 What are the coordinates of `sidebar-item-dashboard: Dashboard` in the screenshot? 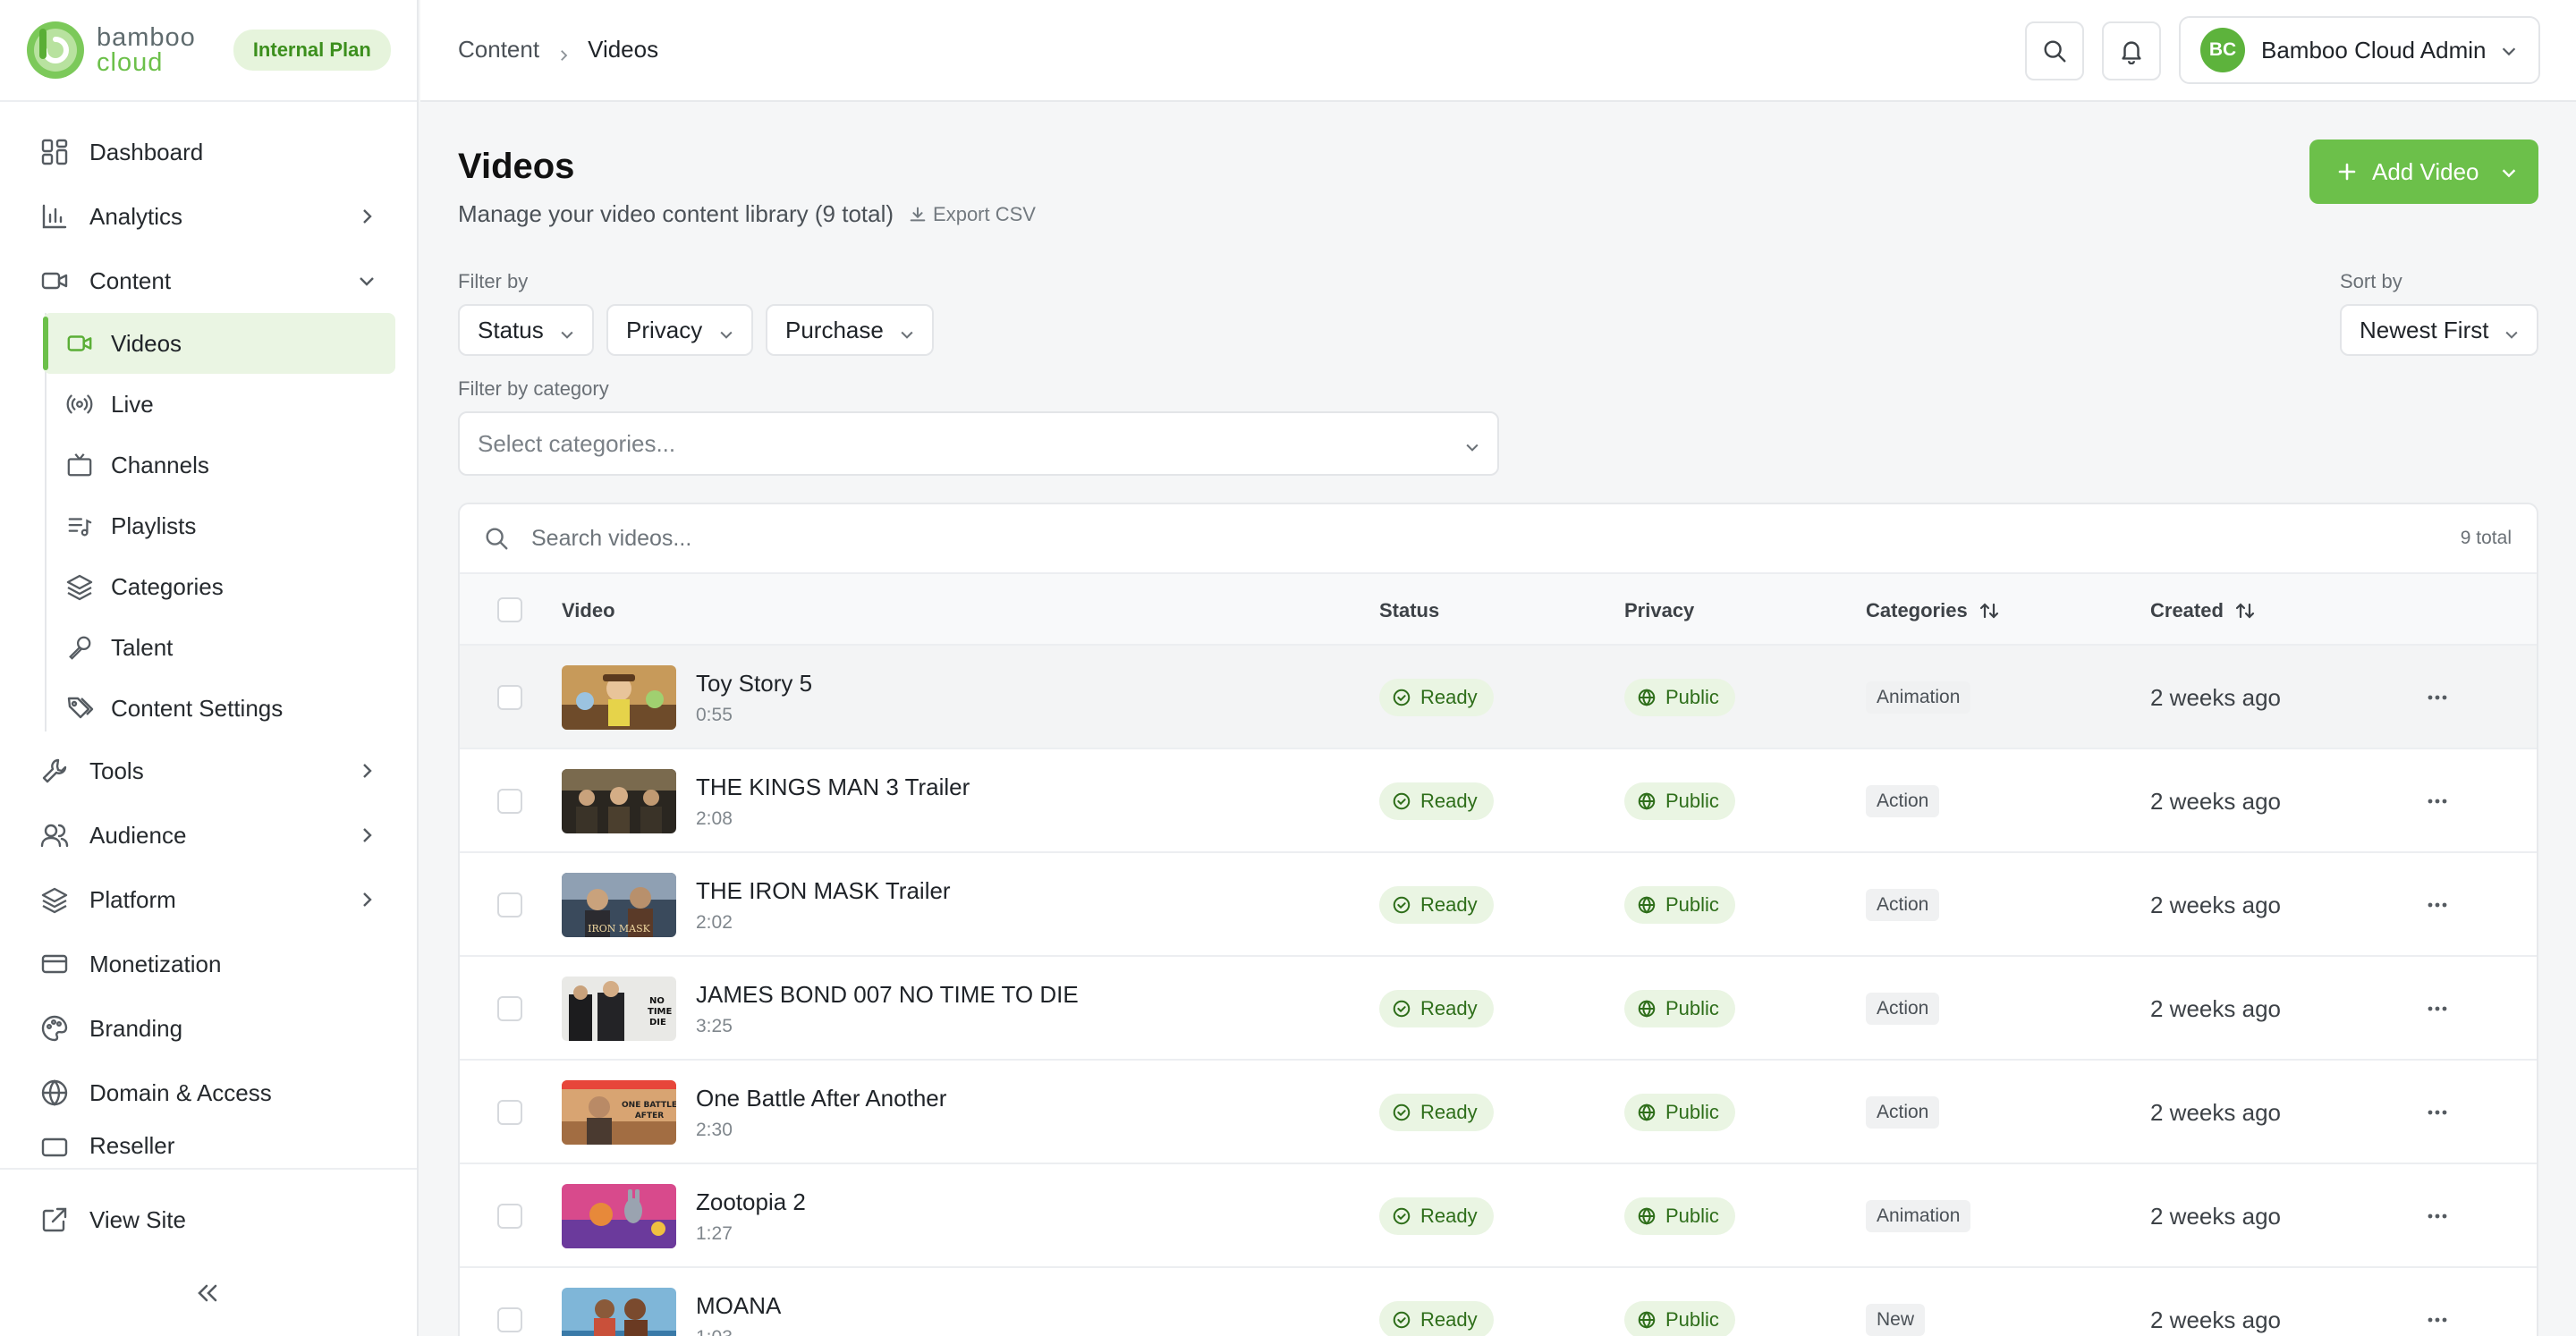 It's located at (208, 152).